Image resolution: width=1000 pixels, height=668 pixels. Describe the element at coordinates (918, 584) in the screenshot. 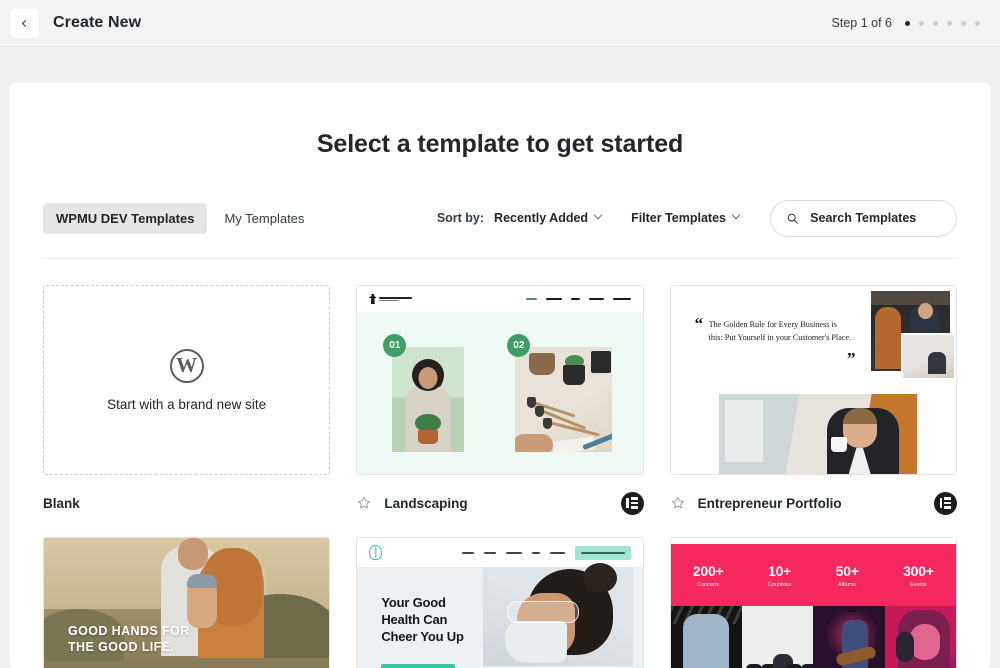

I see `stat-label: Events` at that location.